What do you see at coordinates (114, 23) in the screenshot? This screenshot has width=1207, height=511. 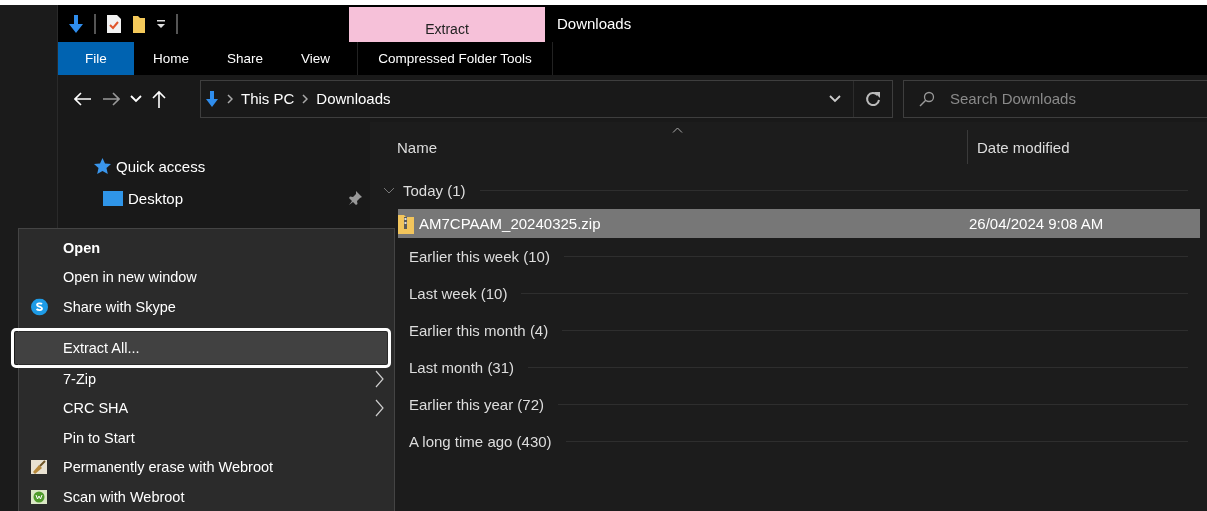 I see `properties-icon` at bounding box center [114, 23].